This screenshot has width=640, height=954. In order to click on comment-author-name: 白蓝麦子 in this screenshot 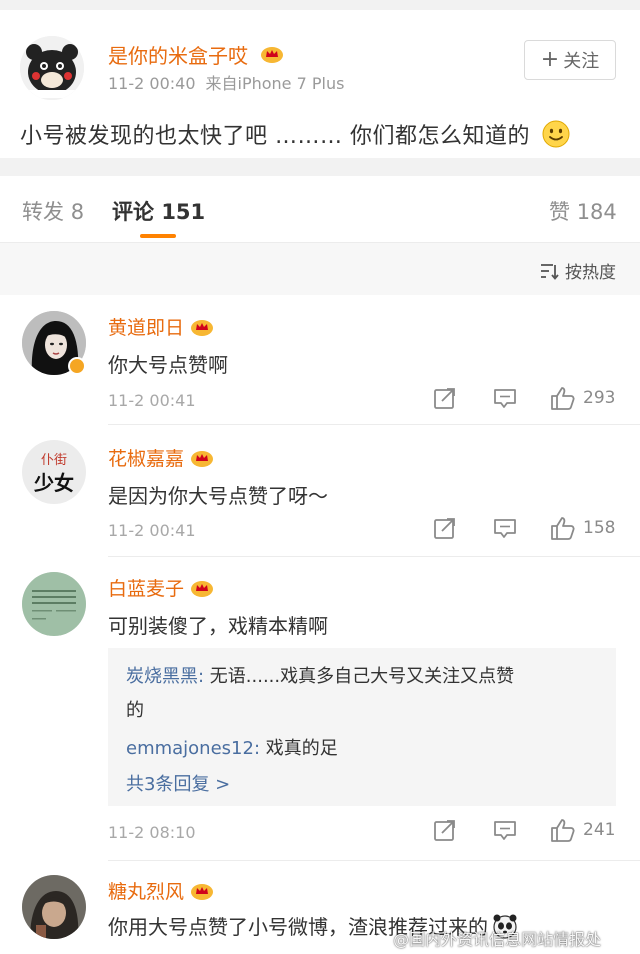, I will do `click(146, 587)`.